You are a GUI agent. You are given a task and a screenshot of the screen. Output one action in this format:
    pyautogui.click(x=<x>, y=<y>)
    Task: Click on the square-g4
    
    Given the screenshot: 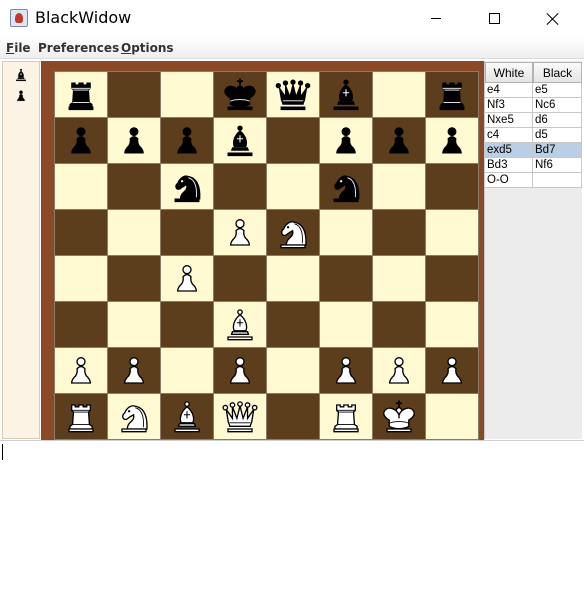 What is the action you would take?
    pyautogui.click(x=399, y=278)
    